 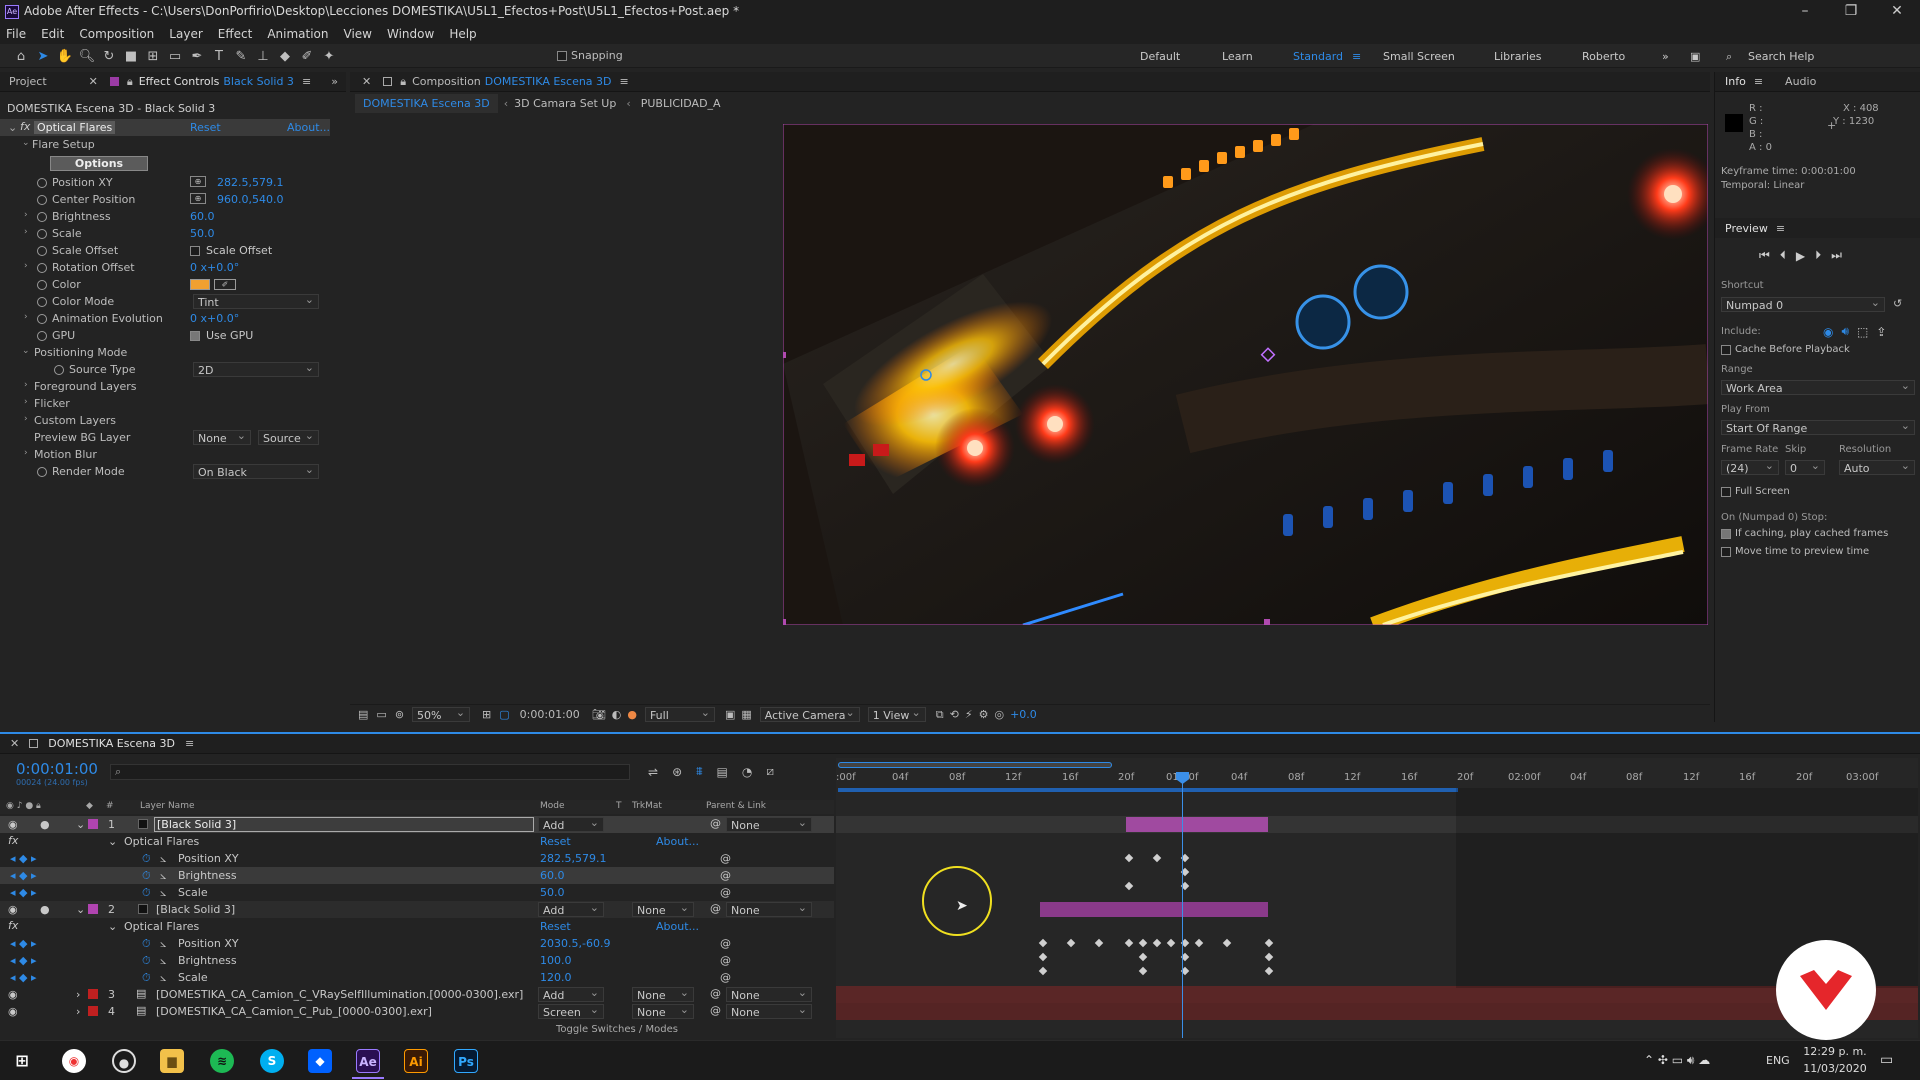 I want to click on tab-effect-controls: Effect Controls, so click(x=179, y=81).